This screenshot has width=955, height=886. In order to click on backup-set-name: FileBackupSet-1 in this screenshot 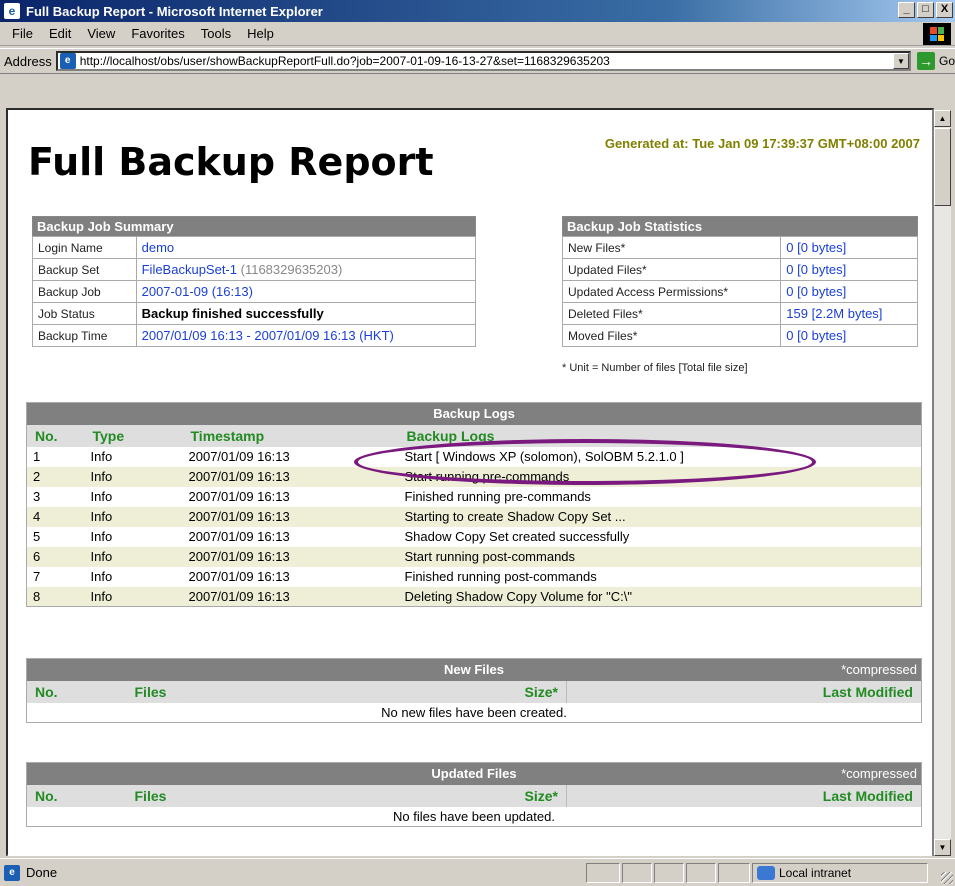, I will do `click(189, 269)`.